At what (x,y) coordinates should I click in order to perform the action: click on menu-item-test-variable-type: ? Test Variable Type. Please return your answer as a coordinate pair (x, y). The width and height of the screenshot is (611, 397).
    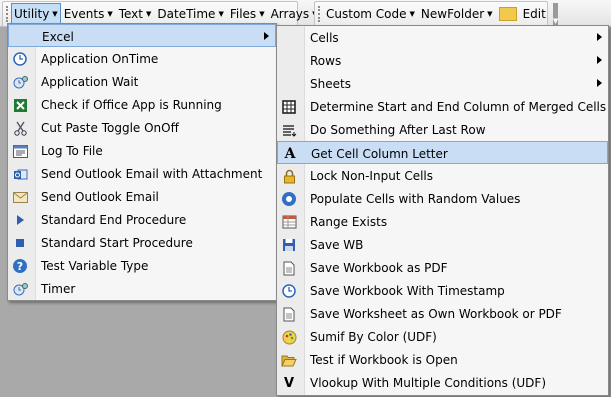
    Looking at the image, I should click on (142, 265).